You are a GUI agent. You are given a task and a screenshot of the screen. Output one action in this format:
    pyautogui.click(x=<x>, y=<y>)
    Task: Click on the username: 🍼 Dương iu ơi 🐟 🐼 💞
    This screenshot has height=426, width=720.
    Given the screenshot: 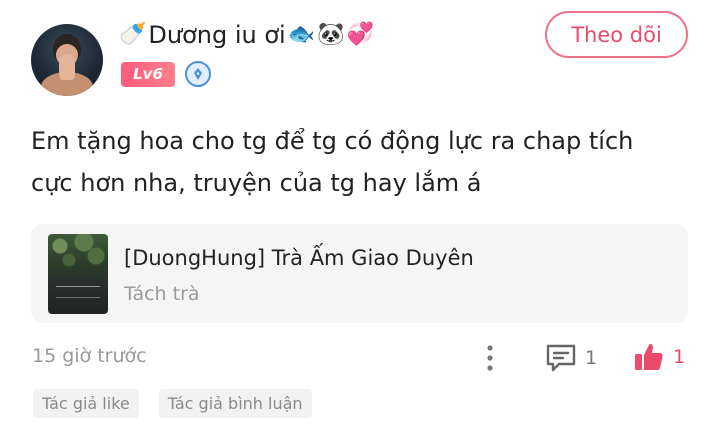 What is the action you would take?
    pyautogui.click(x=246, y=35)
    